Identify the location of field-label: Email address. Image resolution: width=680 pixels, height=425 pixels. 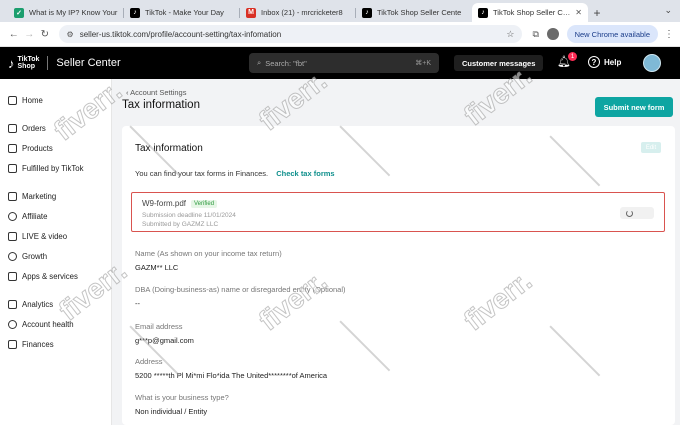
(159, 326).